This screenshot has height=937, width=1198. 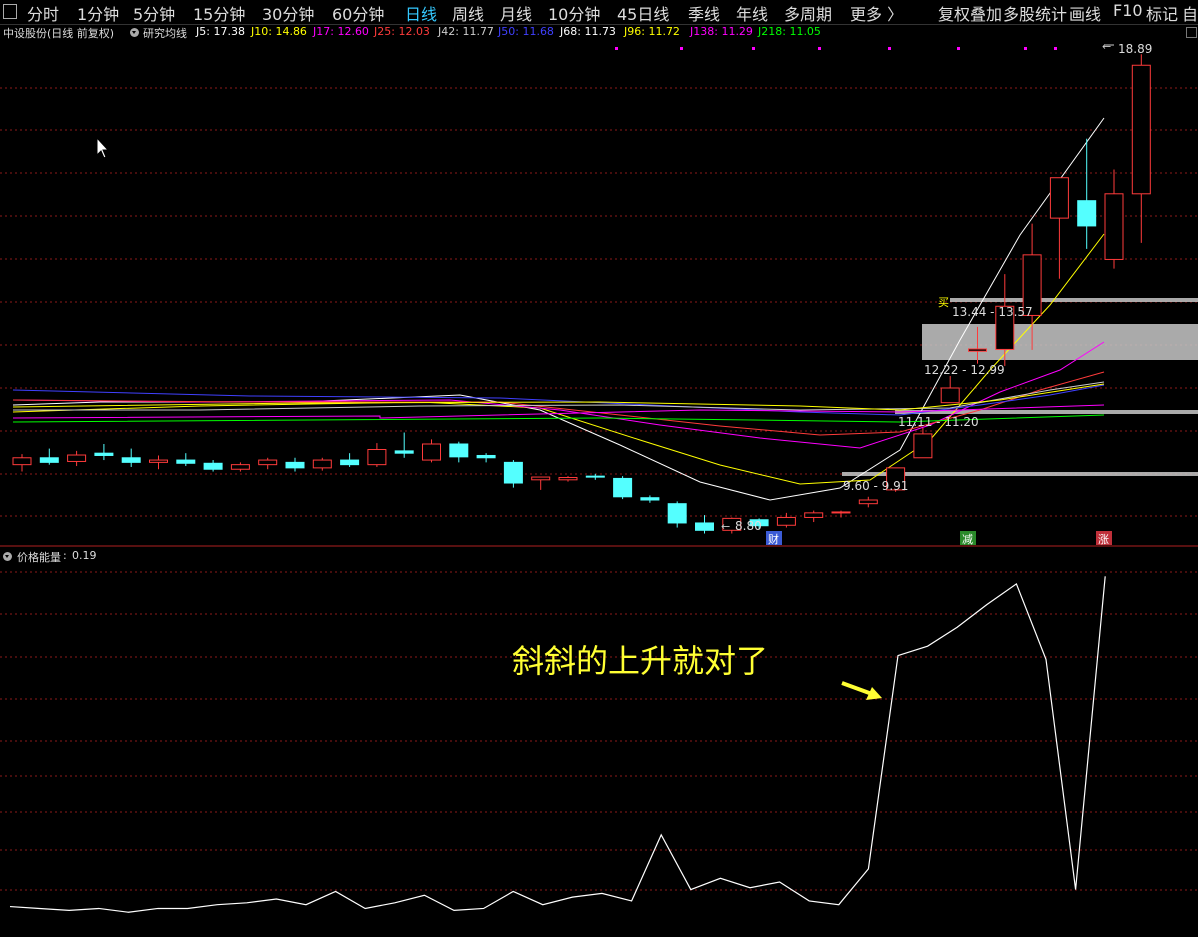 What do you see at coordinates (1162, 13) in the screenshot?
I see `tool-button-6: 标记` at bounding box center [1162, 13].